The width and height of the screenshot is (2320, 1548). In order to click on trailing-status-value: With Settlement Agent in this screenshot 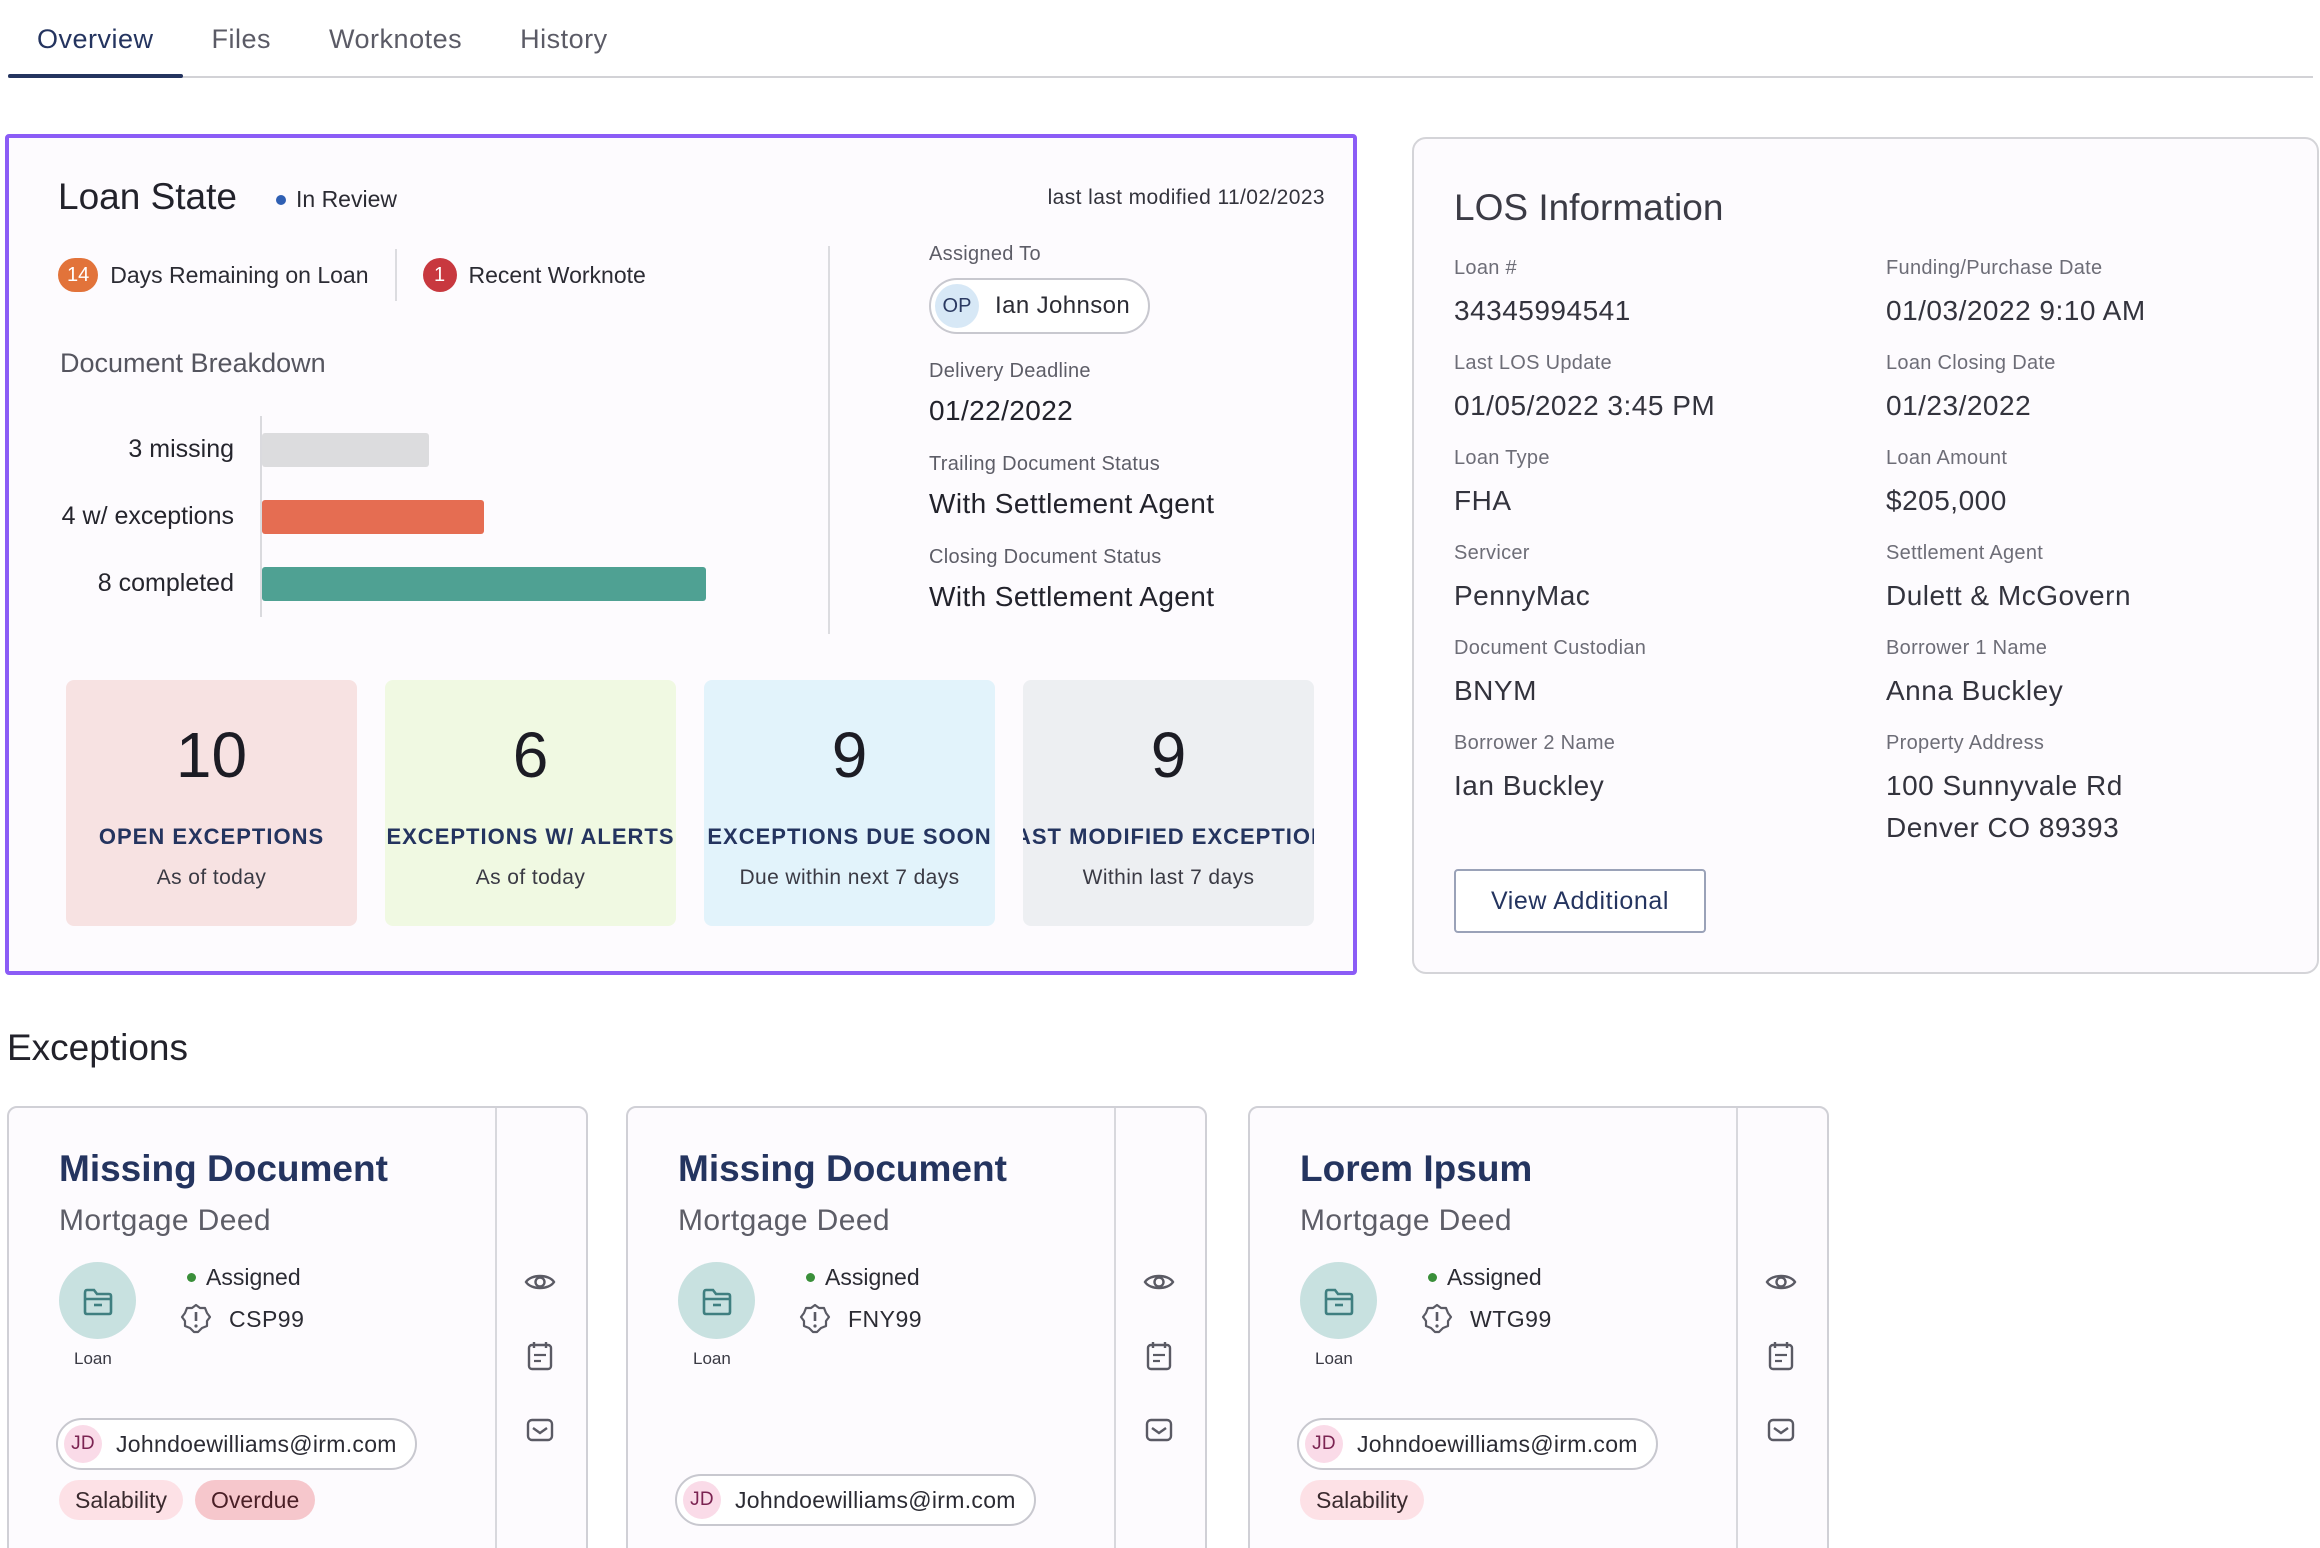, I will do `click(1072, 503)`.